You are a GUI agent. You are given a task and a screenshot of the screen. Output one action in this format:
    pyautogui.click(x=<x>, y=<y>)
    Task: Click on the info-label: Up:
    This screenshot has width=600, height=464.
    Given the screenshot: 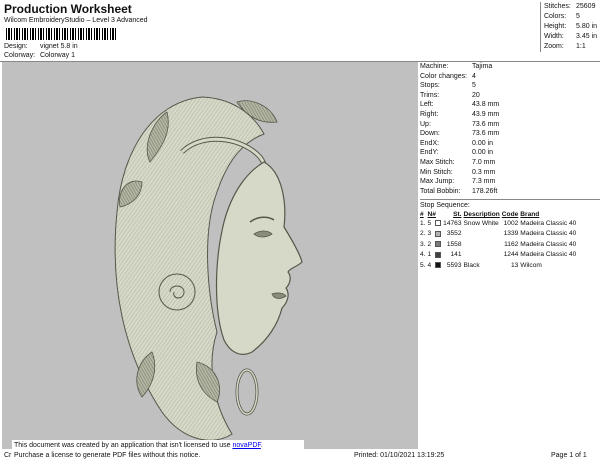 What is the action you would take?
    pyautogui.click(x=425, y=124)
    